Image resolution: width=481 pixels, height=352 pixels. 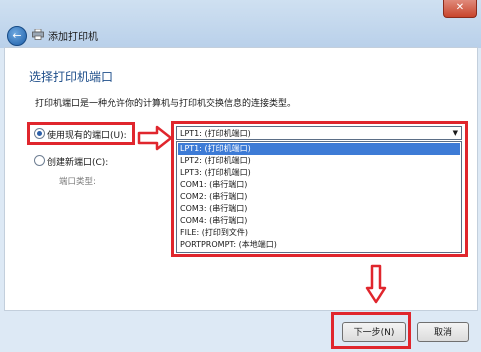 I want to click on port-option-com2: COM2: (串行端口), so click(x=319, y=197).